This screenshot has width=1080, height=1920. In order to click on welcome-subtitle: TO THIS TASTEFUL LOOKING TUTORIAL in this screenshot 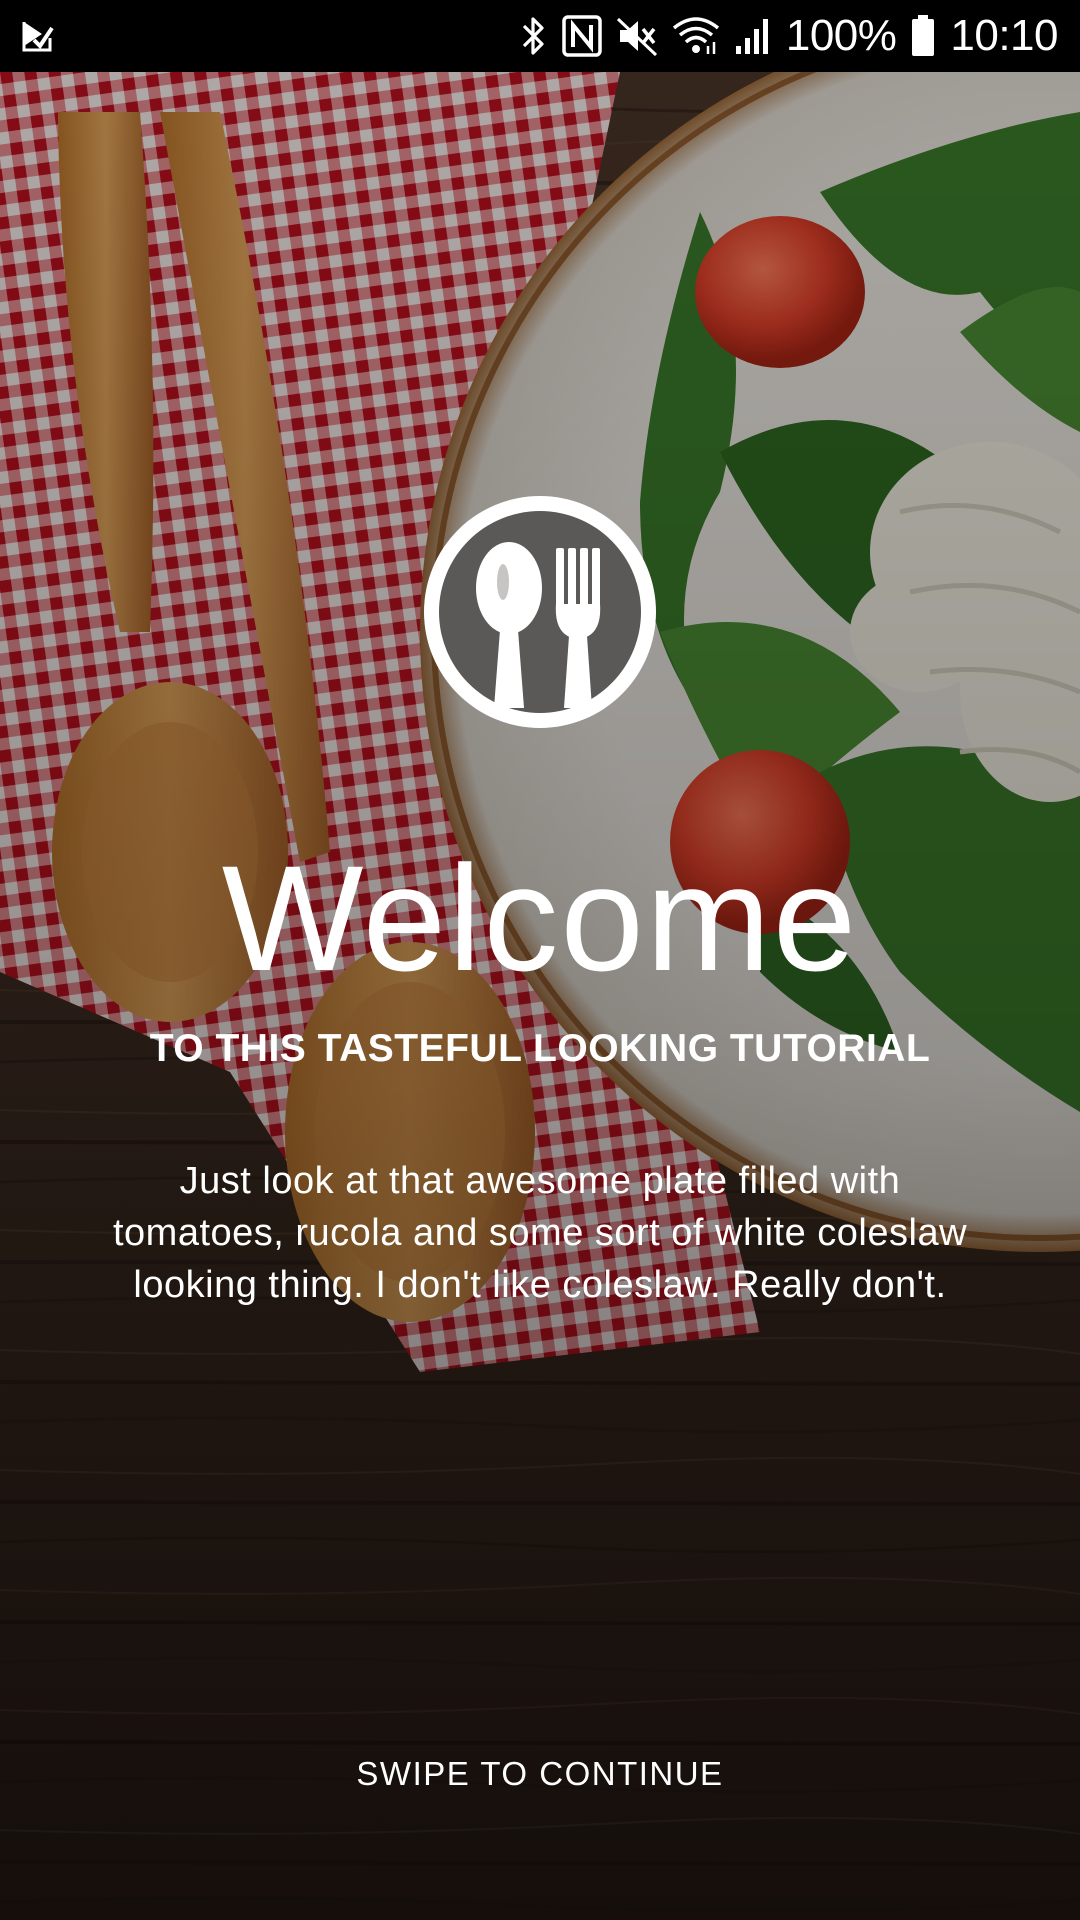, I will do `click(540, 1048)`.